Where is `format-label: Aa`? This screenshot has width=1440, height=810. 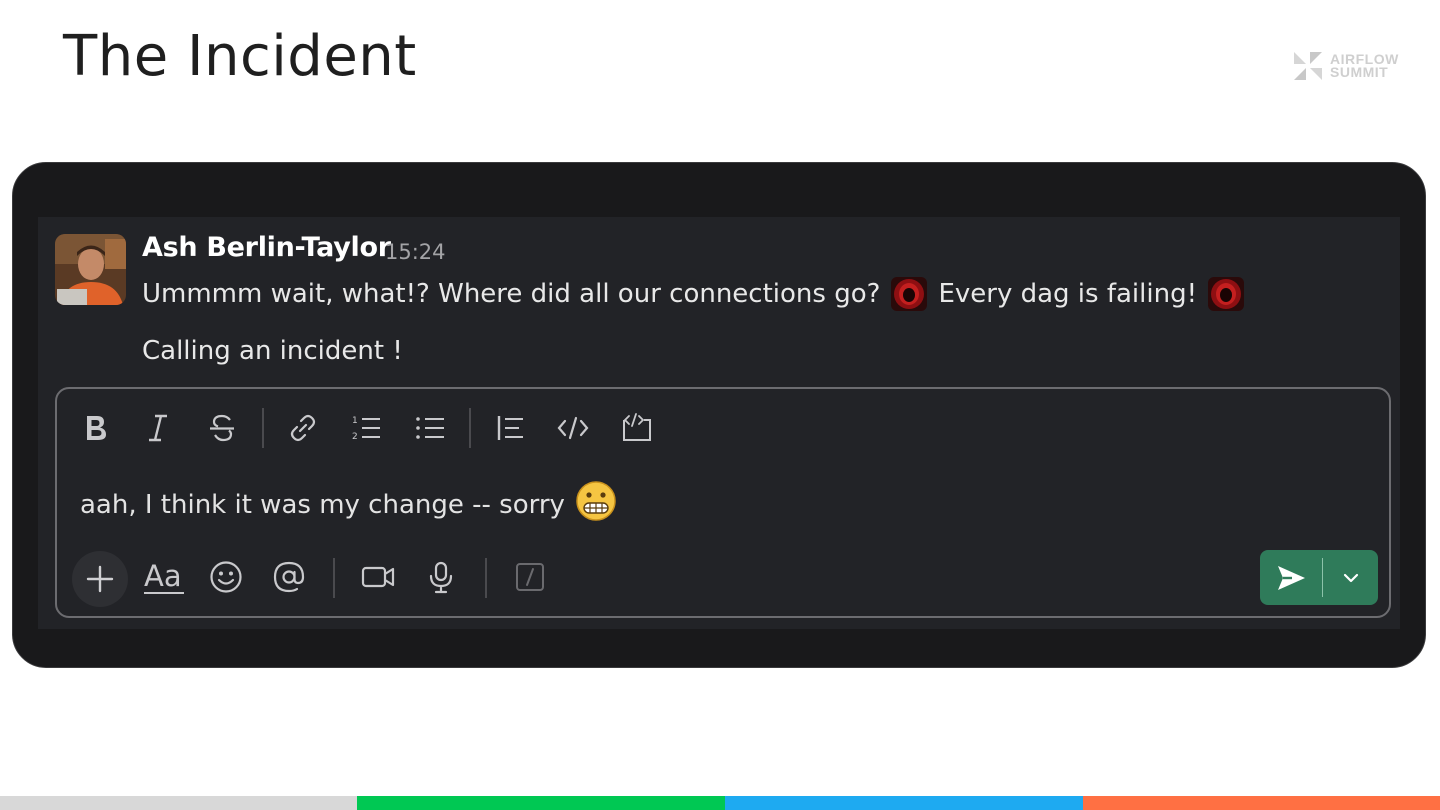
format-label: Aa is located at coordinates (163, 576).